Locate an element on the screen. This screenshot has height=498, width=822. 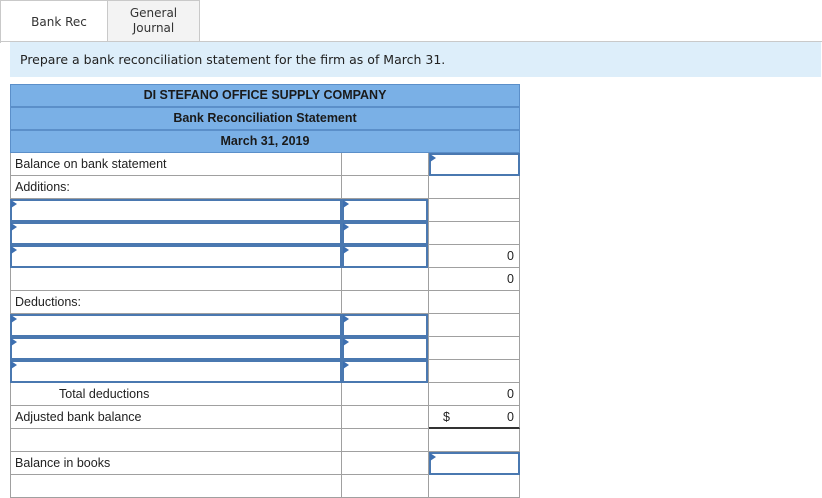
statement-title: Bank Reconciliation Statement is located at coordinates (265, 118).